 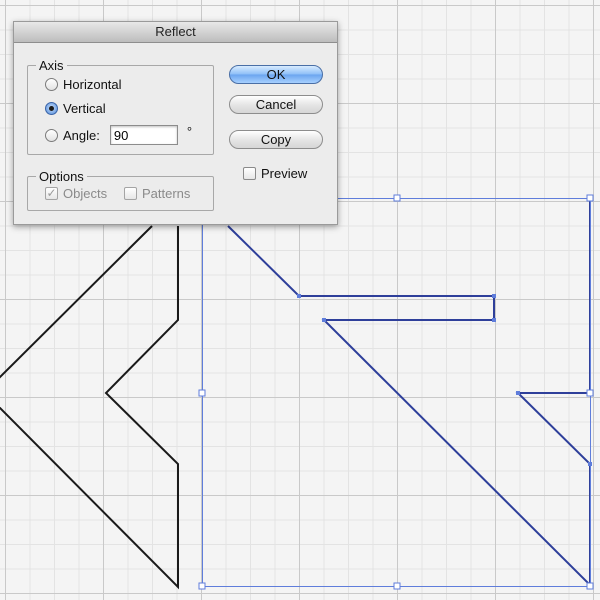 I want to click on objects-checkbox: ✓, so click(x=51, y=193).